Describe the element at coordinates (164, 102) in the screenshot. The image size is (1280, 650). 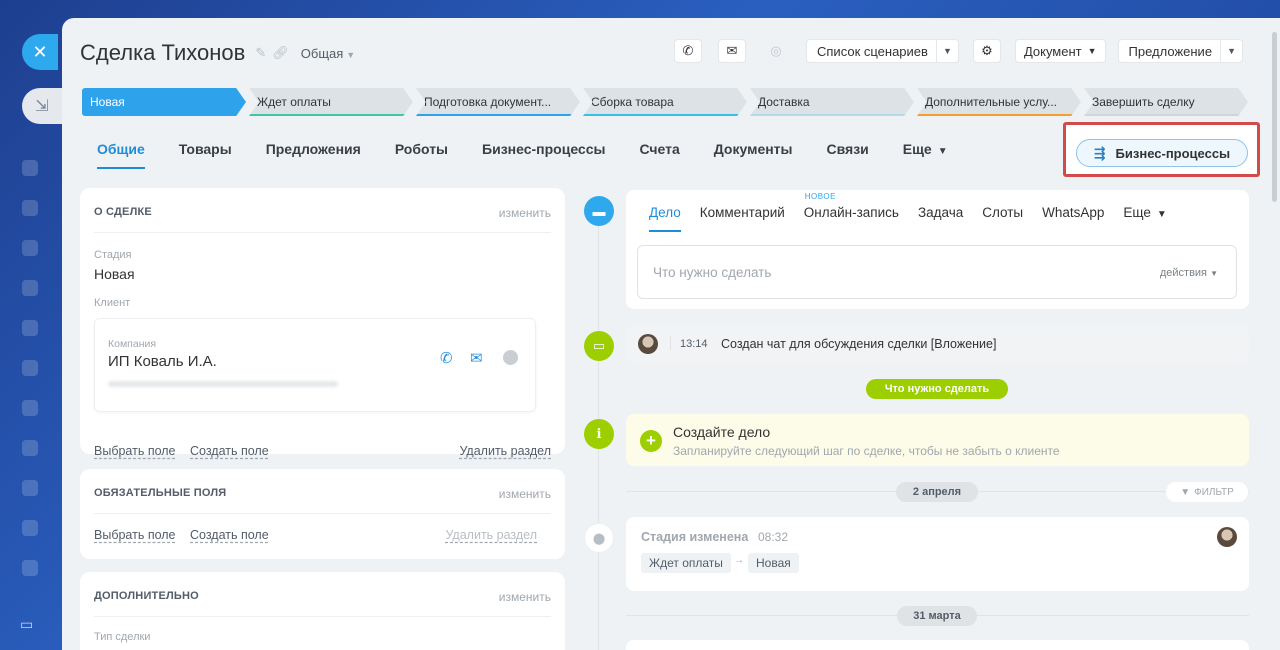
I see `stage-item: Новая` at that location.